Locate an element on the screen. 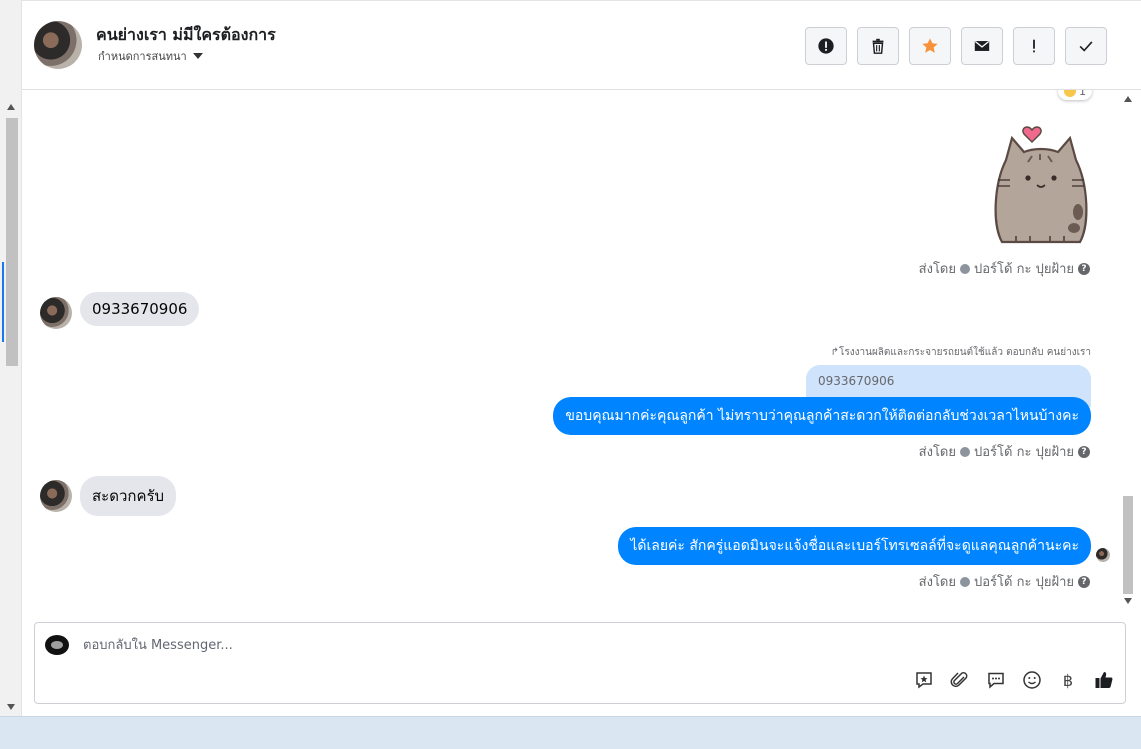  star-icon is located at coordinates (930, 45).